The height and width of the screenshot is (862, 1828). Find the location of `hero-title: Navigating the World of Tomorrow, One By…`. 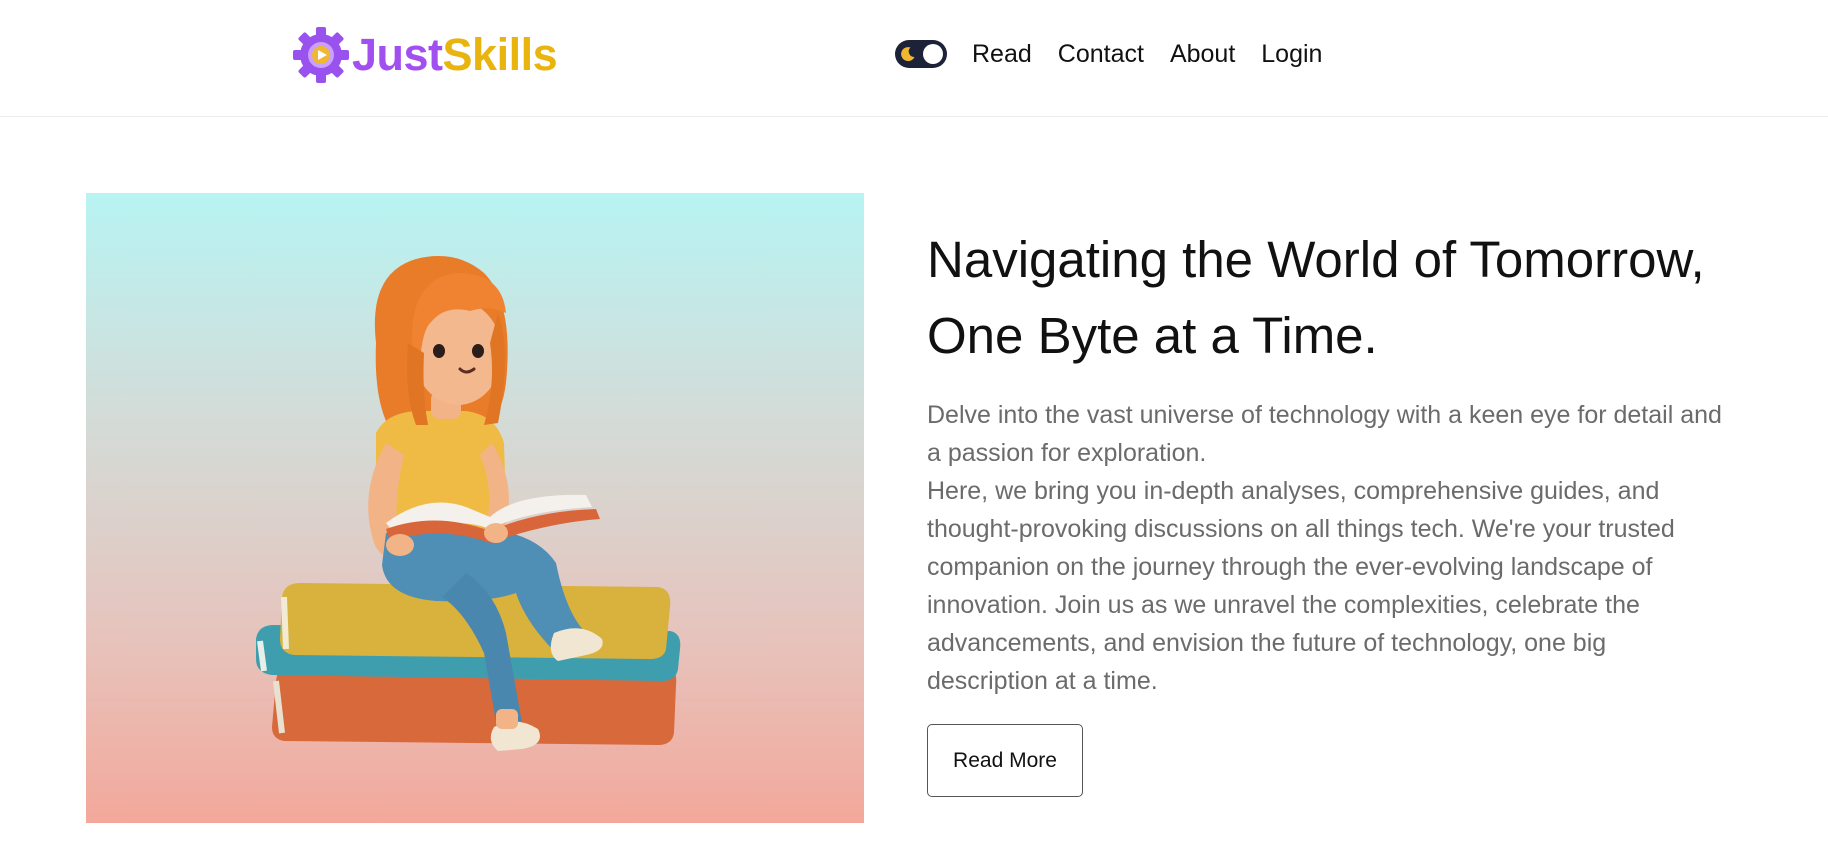

hero-title: Navigating the World of Tomorrow, One By… is located at coordinates (1316, 297).